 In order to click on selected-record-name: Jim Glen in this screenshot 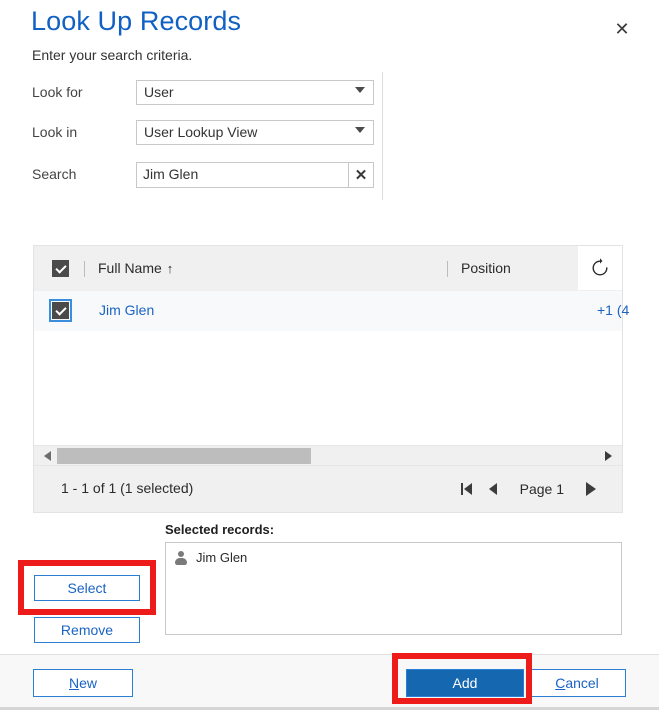, I will do `click(222, 557)`.